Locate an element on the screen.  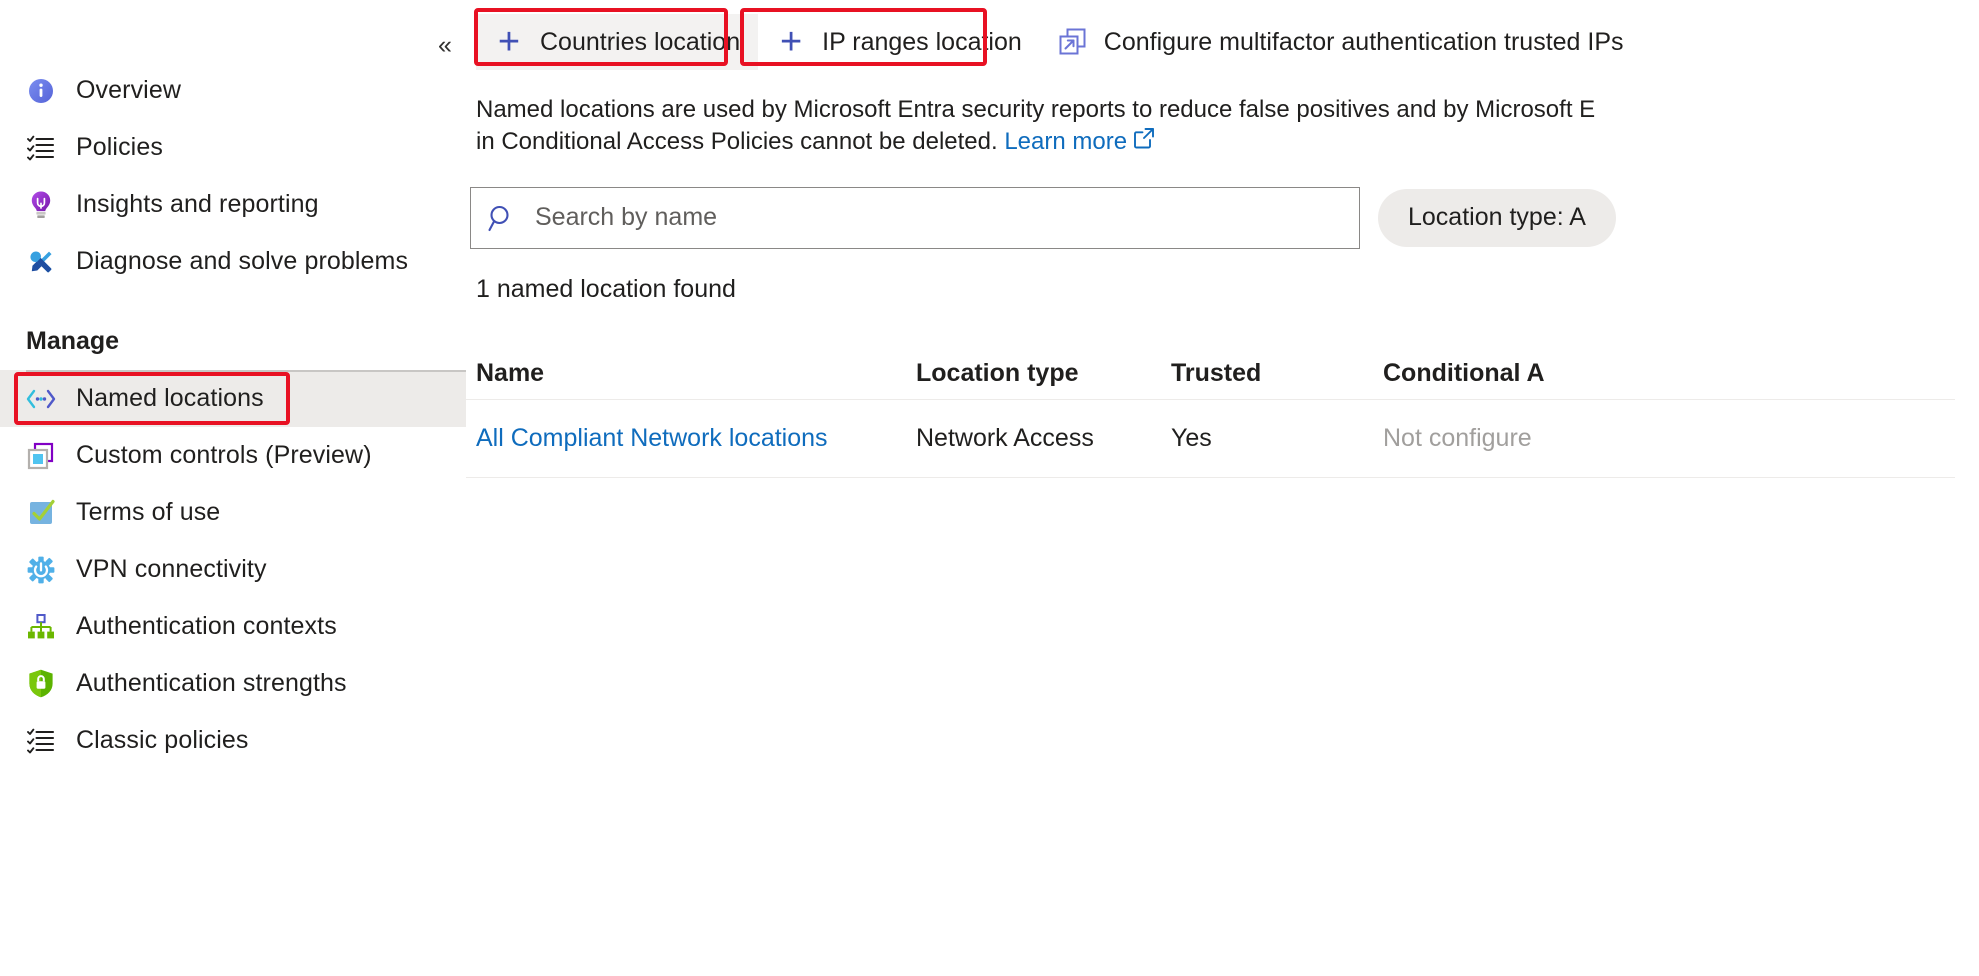
named-locations-icon is located at coordinates (41, 399).